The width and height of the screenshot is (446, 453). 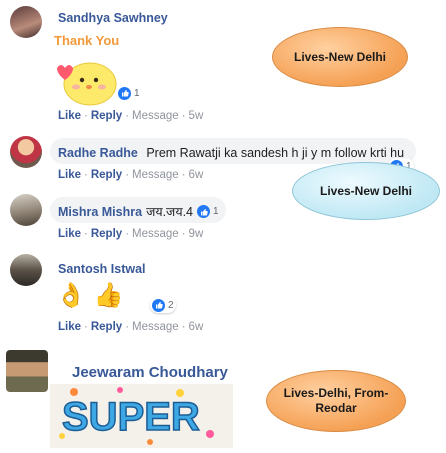 I want to click on timestamp: 9w, so click(x=196, y=234).